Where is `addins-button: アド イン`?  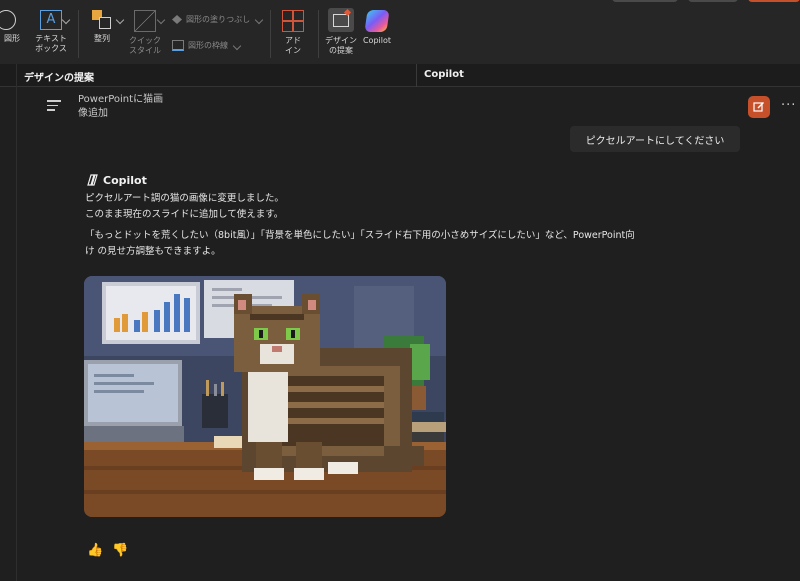
addins-button: アド イン is located at coordinates (293, 33).